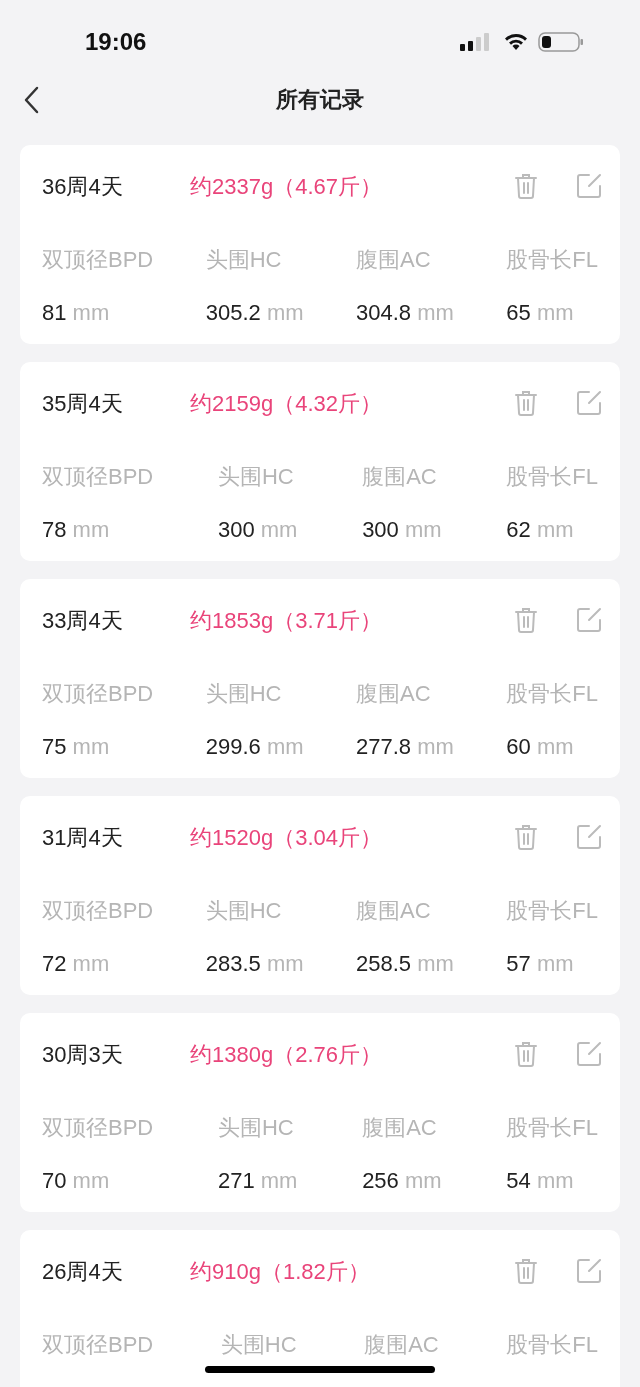 Image resolution: width=640 pixels, height=1387 pixels. Describe the element at coordinates (402, 1181) in the screenshot. I see `measure-value: 256 mm` at that location.